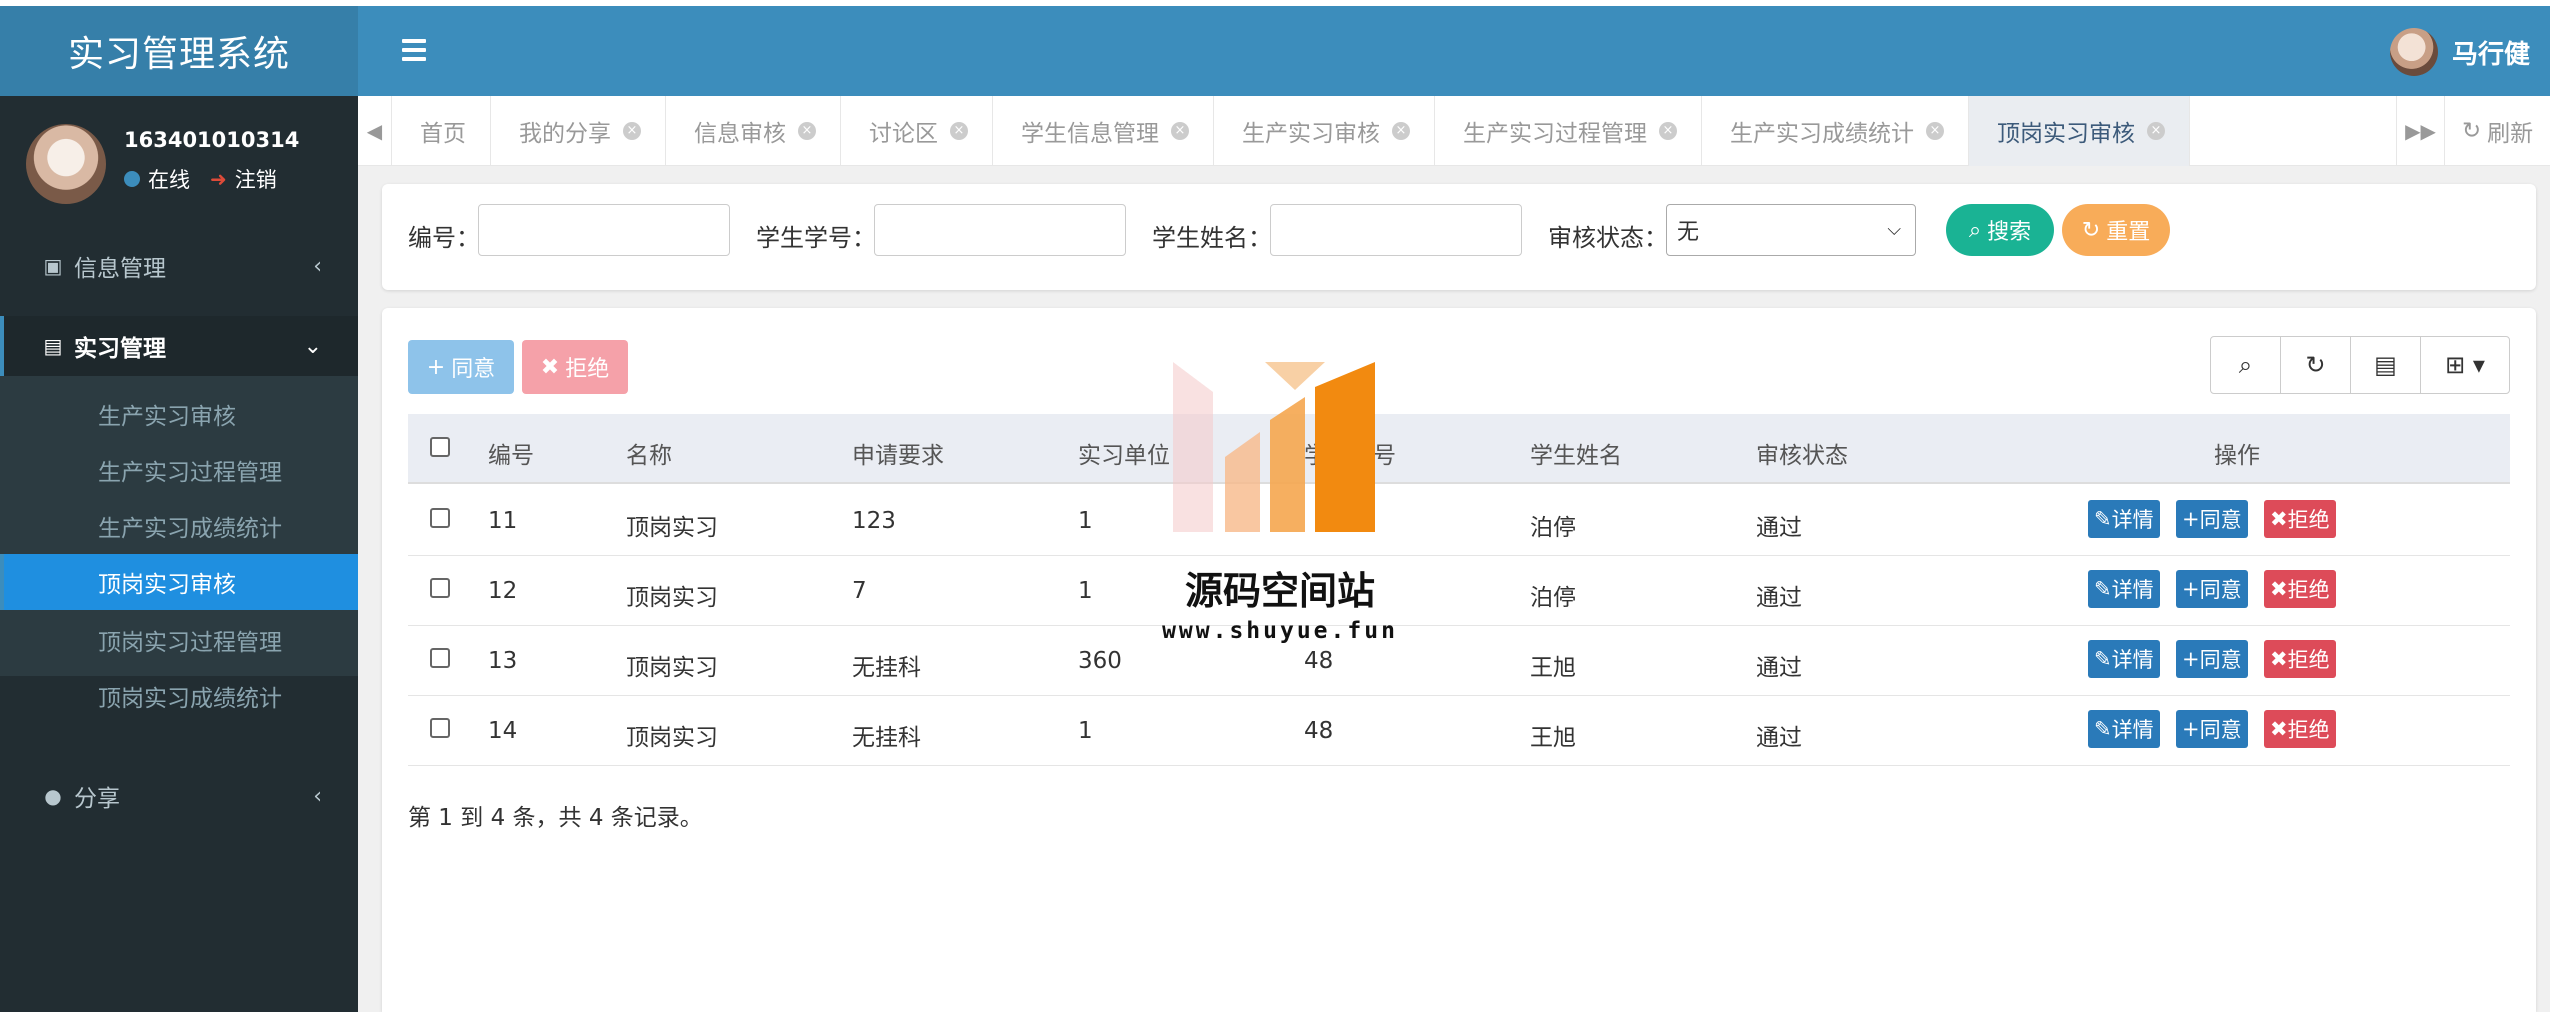  What do you see at coordinates (1454, 51) in the screenshot?
I see `top-navbar: 马行健` at bounding box center [1454, 51].